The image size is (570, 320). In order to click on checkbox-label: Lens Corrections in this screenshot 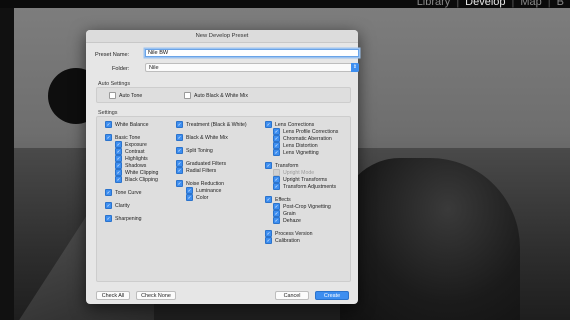, I will do `click(295, 124)`.